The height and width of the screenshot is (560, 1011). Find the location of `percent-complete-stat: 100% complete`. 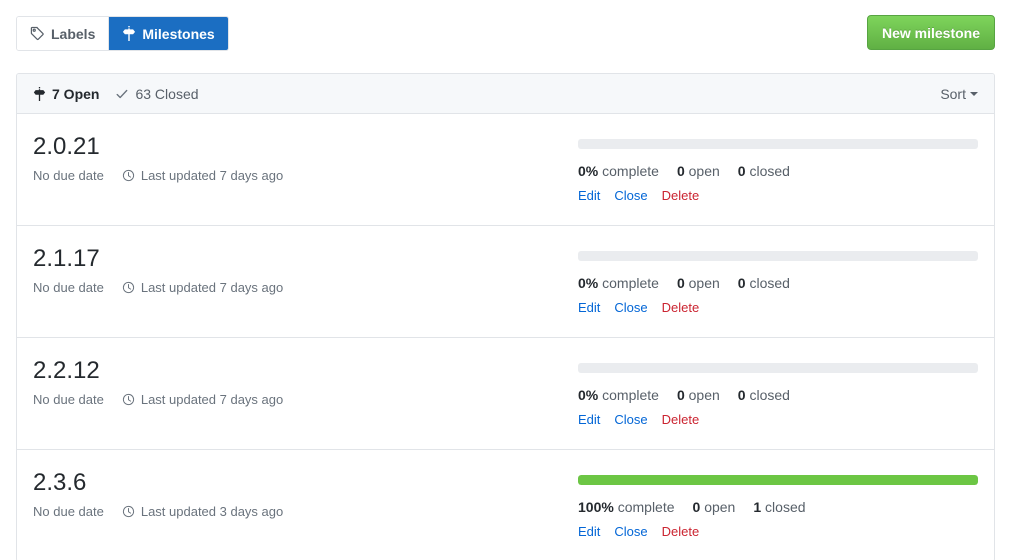

percent-complete-stat: 100% complete is located at coordinates (626, 507).